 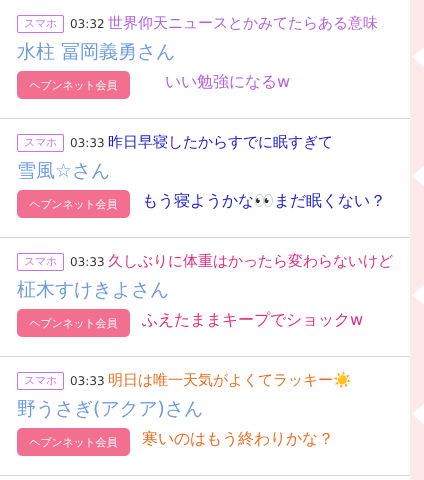 I want to click on handwritten-caption: 明日は唯一天気がよくてラッキー☀, so click(x=230, y=380).